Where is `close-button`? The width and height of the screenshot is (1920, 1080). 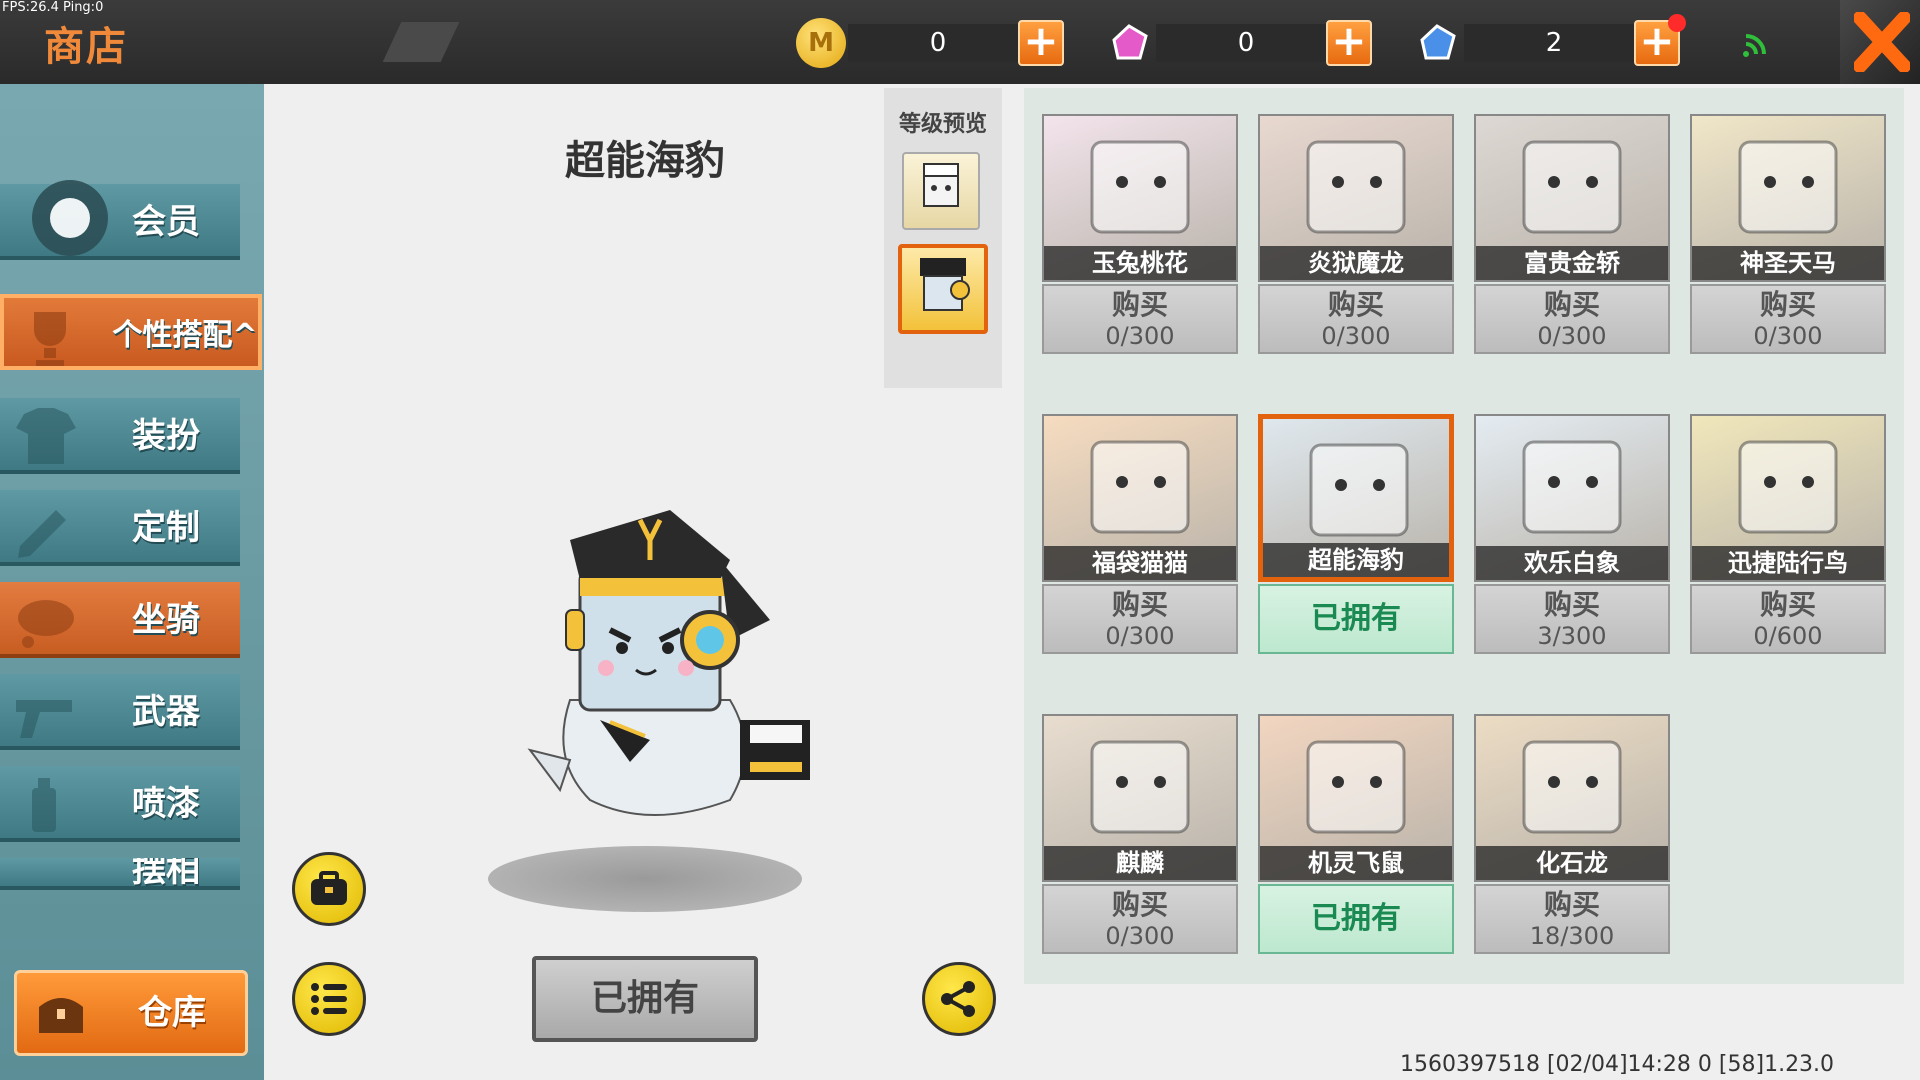 close-button is located at coordinates (1880, 42).